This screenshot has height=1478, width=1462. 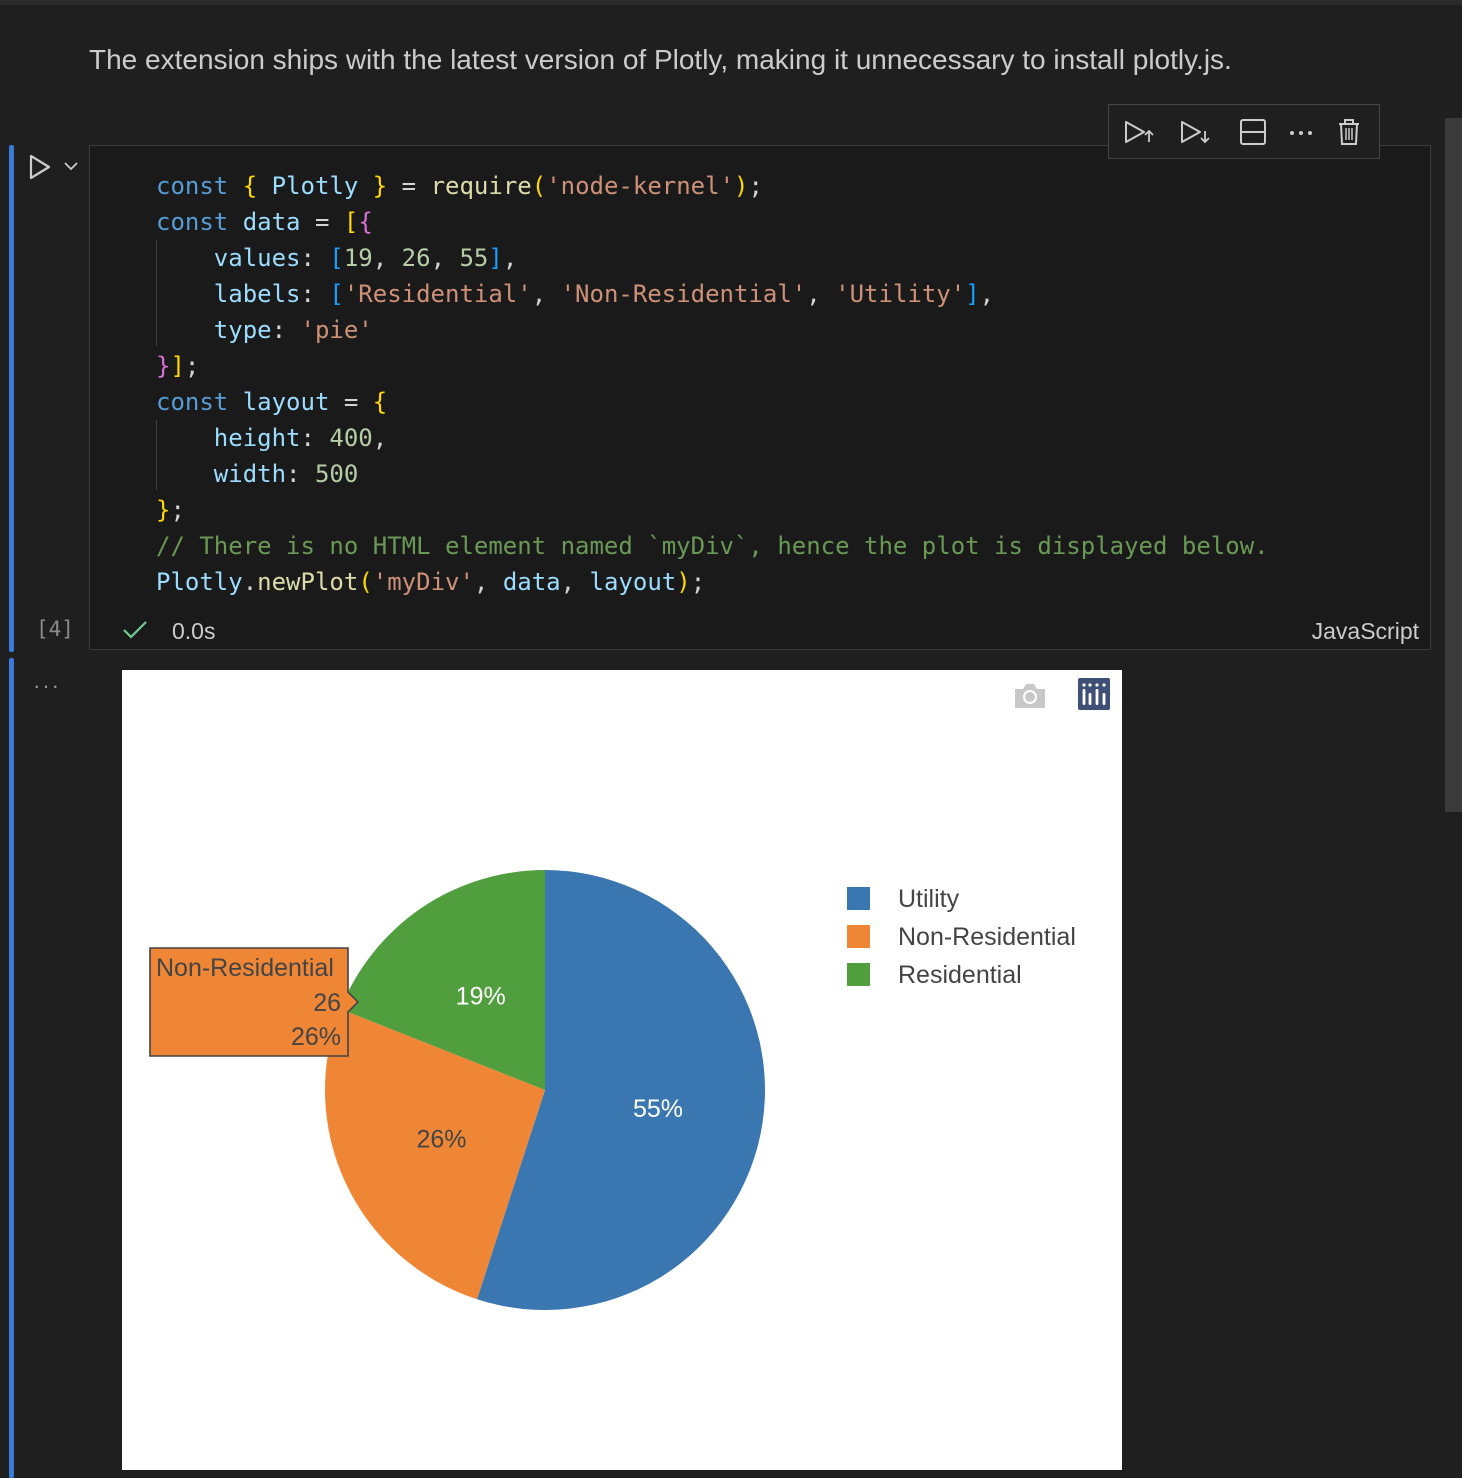 I want to click on execute-below-icon, so click(x=1195, y=132).